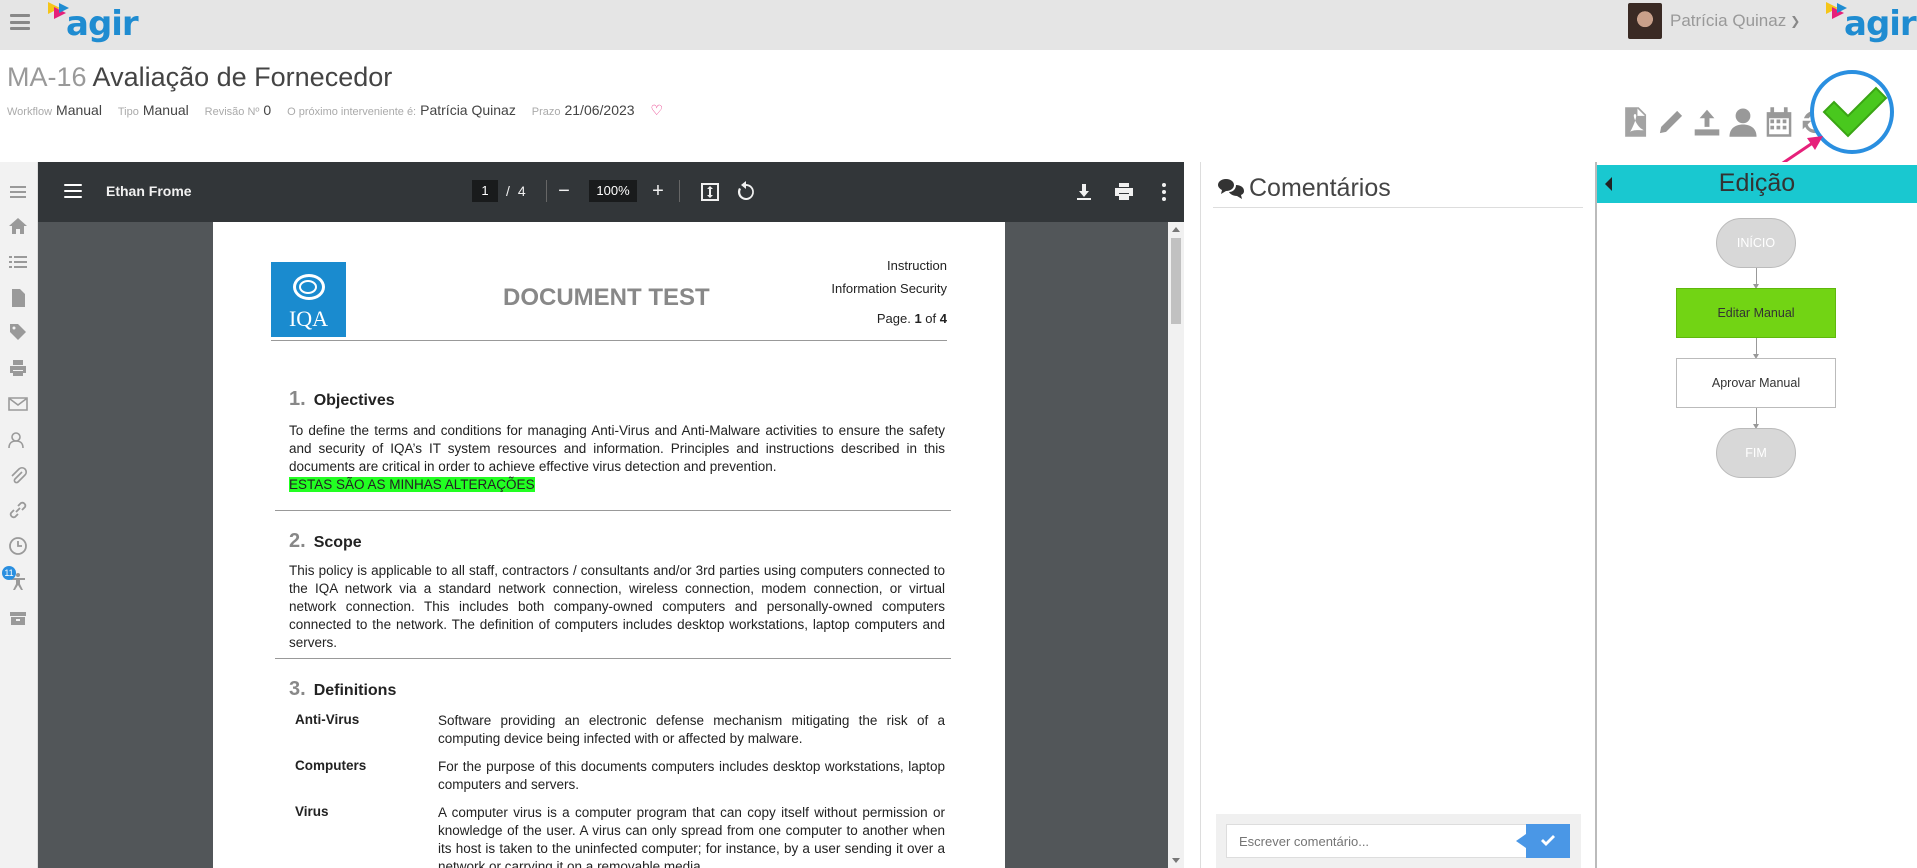 Image resolution: width=1917 pixels, height=868 pixels. What do you see at coordinates (606, 297) in the screenshot?
I see `document-heading: DOCUMENT TEST` at bounding box center [606, 297].